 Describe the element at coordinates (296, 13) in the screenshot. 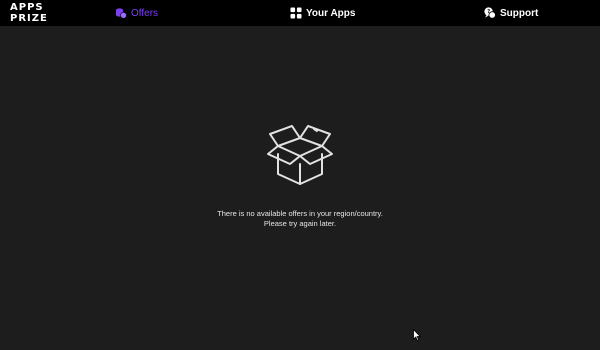

I see `apps-grid-icon` at that location.